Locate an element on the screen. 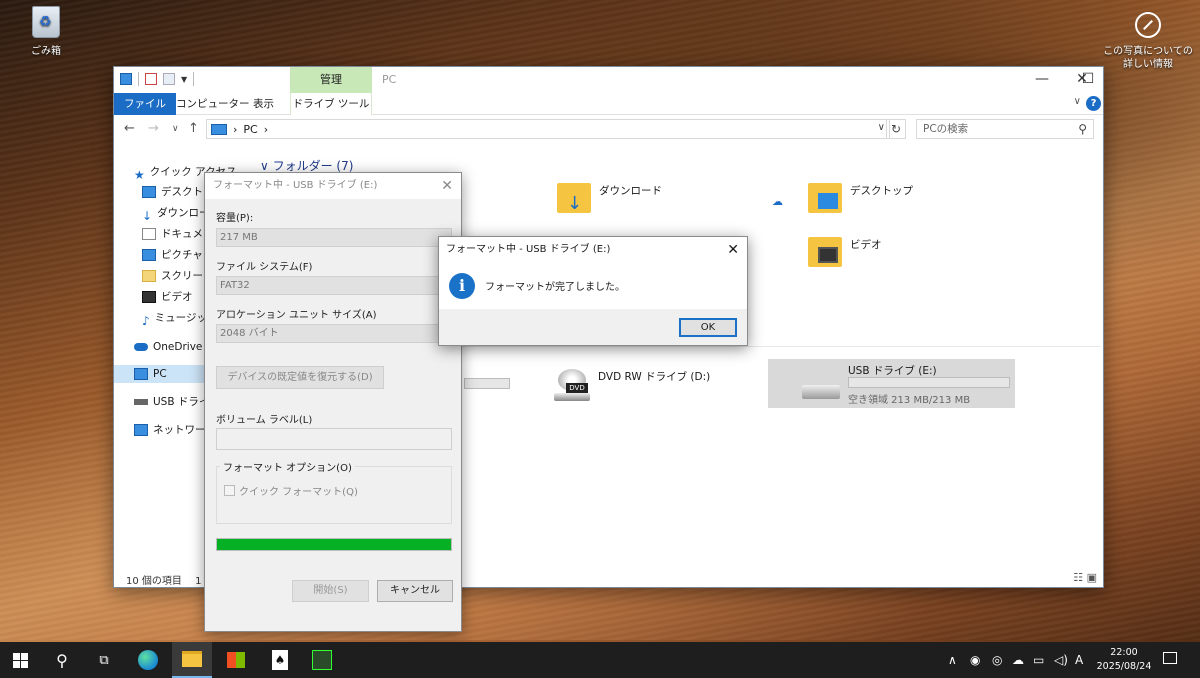  back-arrow-icon: ← is located at coordinates (129, 128).